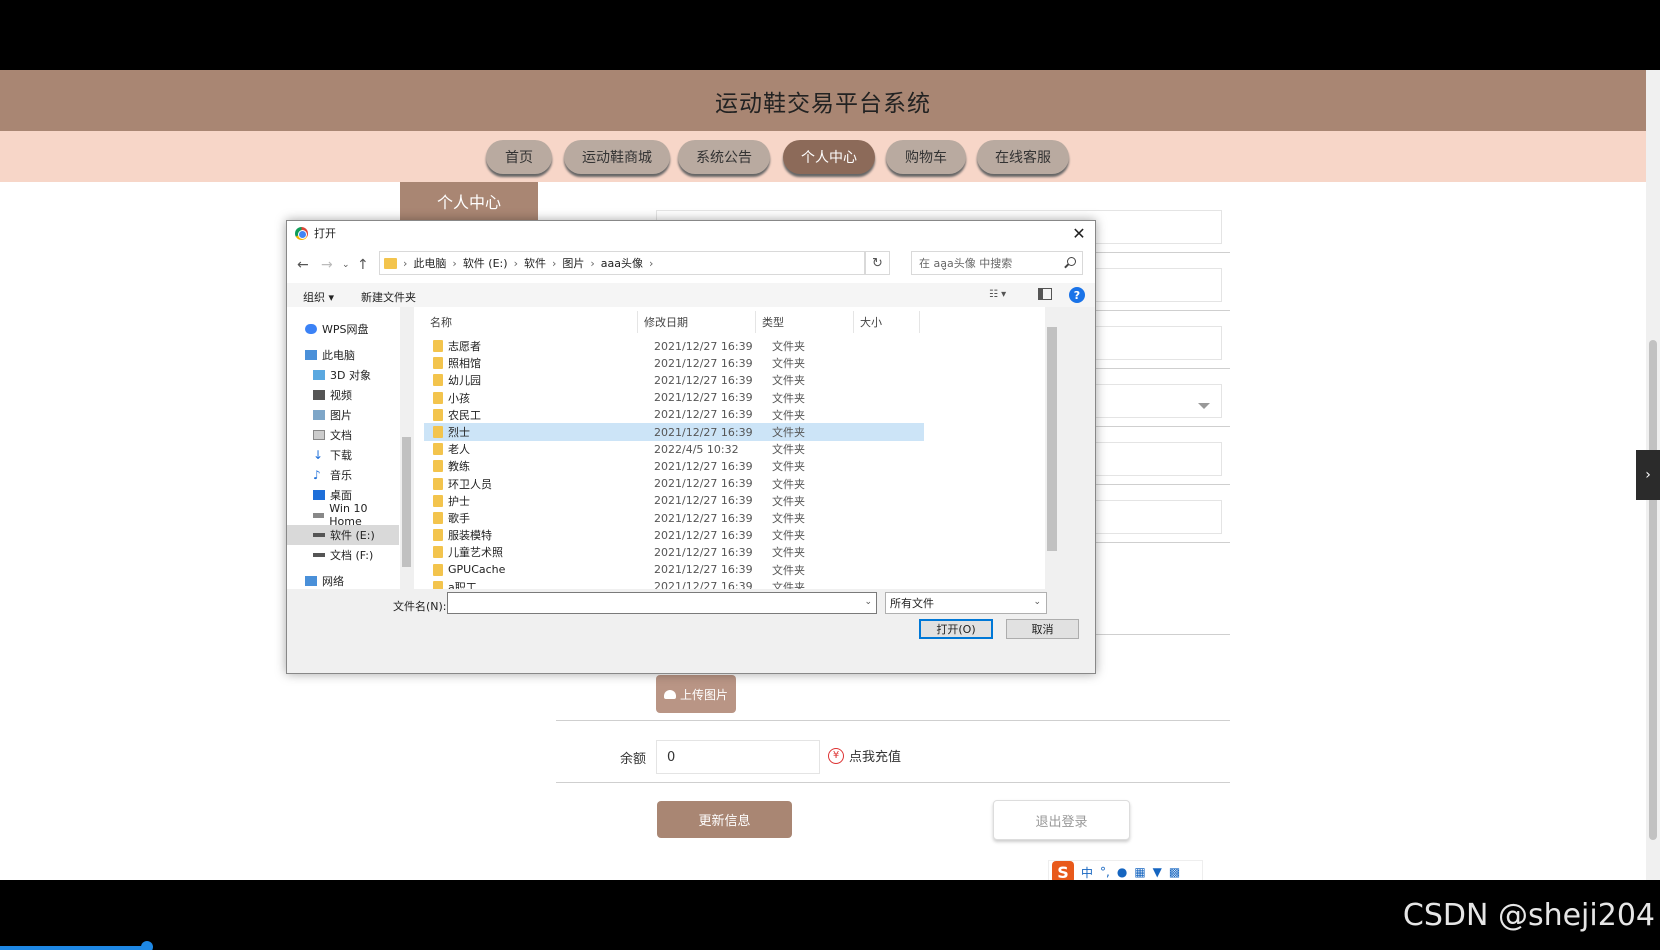  What do you see at coordinates (805, 322) in the screenshot?
I see `column-type: 类型` at bounding box center [805, 322].